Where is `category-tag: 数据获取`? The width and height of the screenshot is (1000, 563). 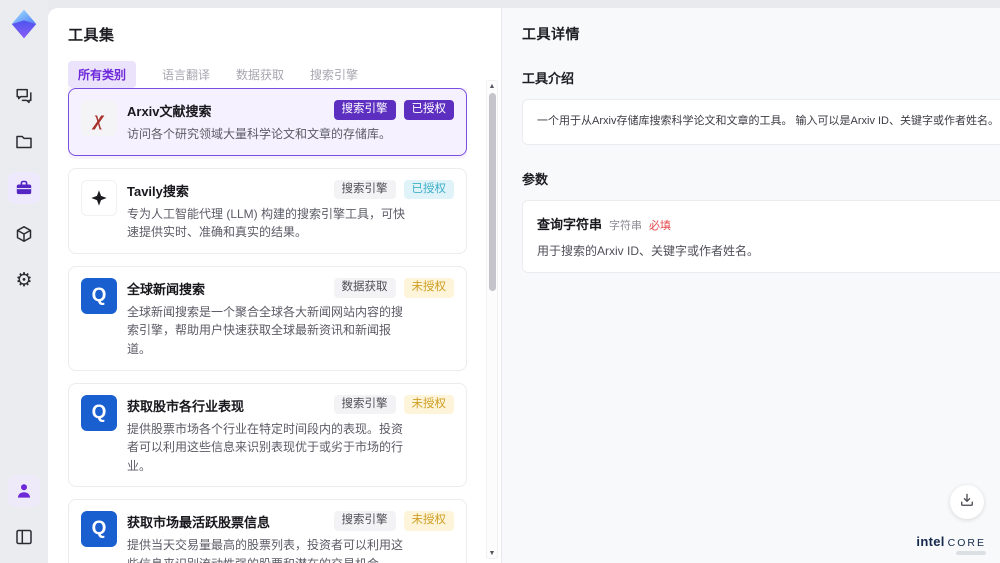 category-tag: 数据获取 is located at coordinates (364, 287).